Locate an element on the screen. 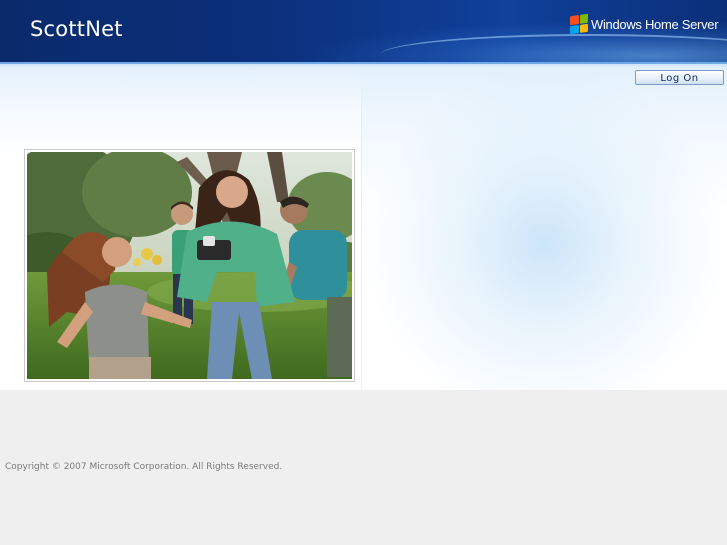 The image size is (727, 545). content-top-strip is located at coordinates (363, 66).